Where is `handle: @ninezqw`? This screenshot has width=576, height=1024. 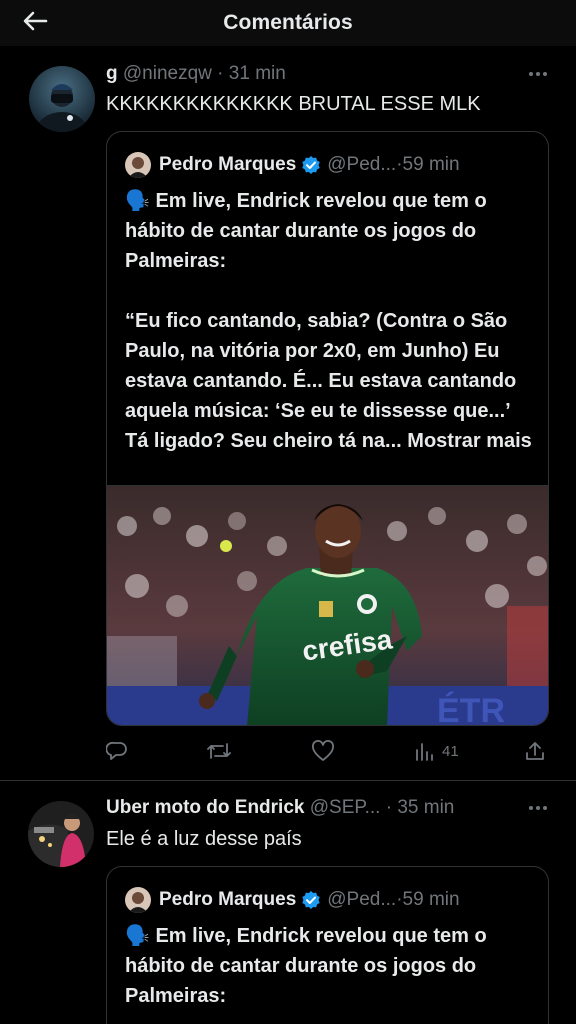 handle: @ninezqw is located at coordinates (167, 73).